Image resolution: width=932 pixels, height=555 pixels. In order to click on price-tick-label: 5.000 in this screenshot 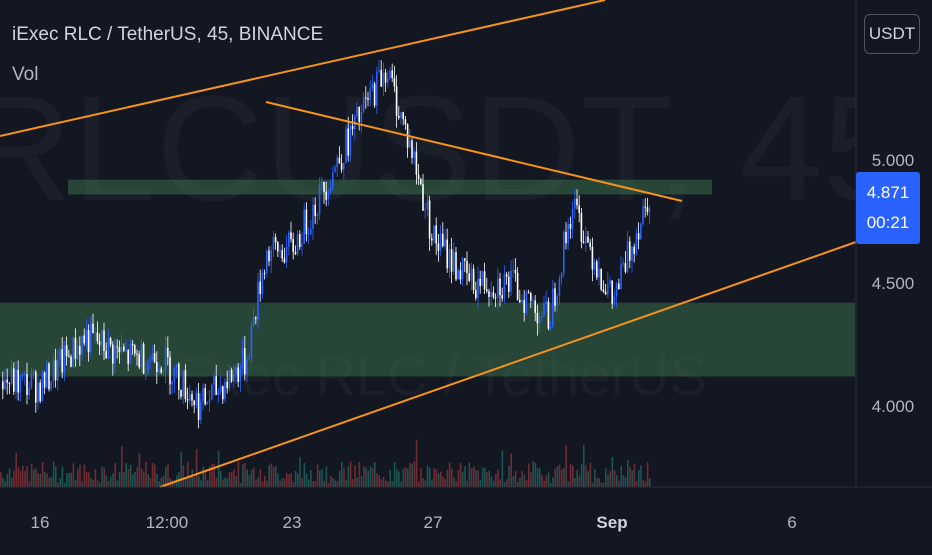, I will do `click(893, 160)`.